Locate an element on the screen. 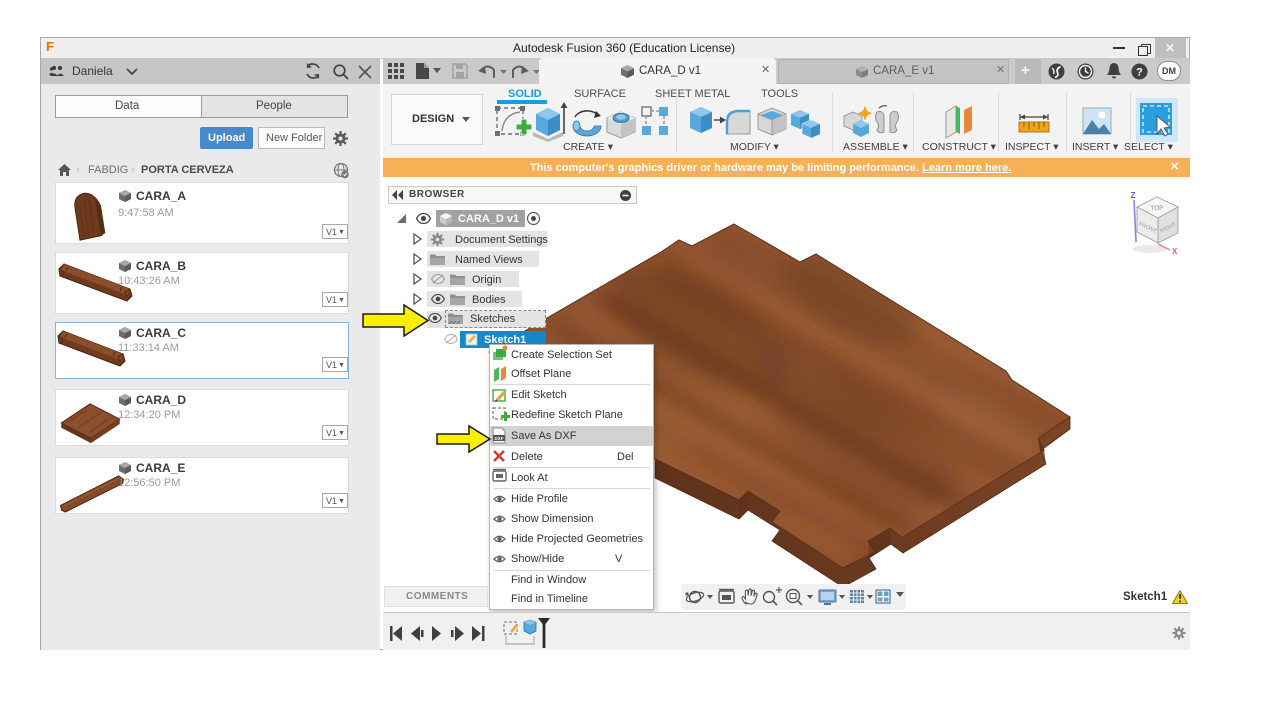 The height and width of the screenshot is (720, 1280). svg-text: X is located at coordinates (1175, 251).